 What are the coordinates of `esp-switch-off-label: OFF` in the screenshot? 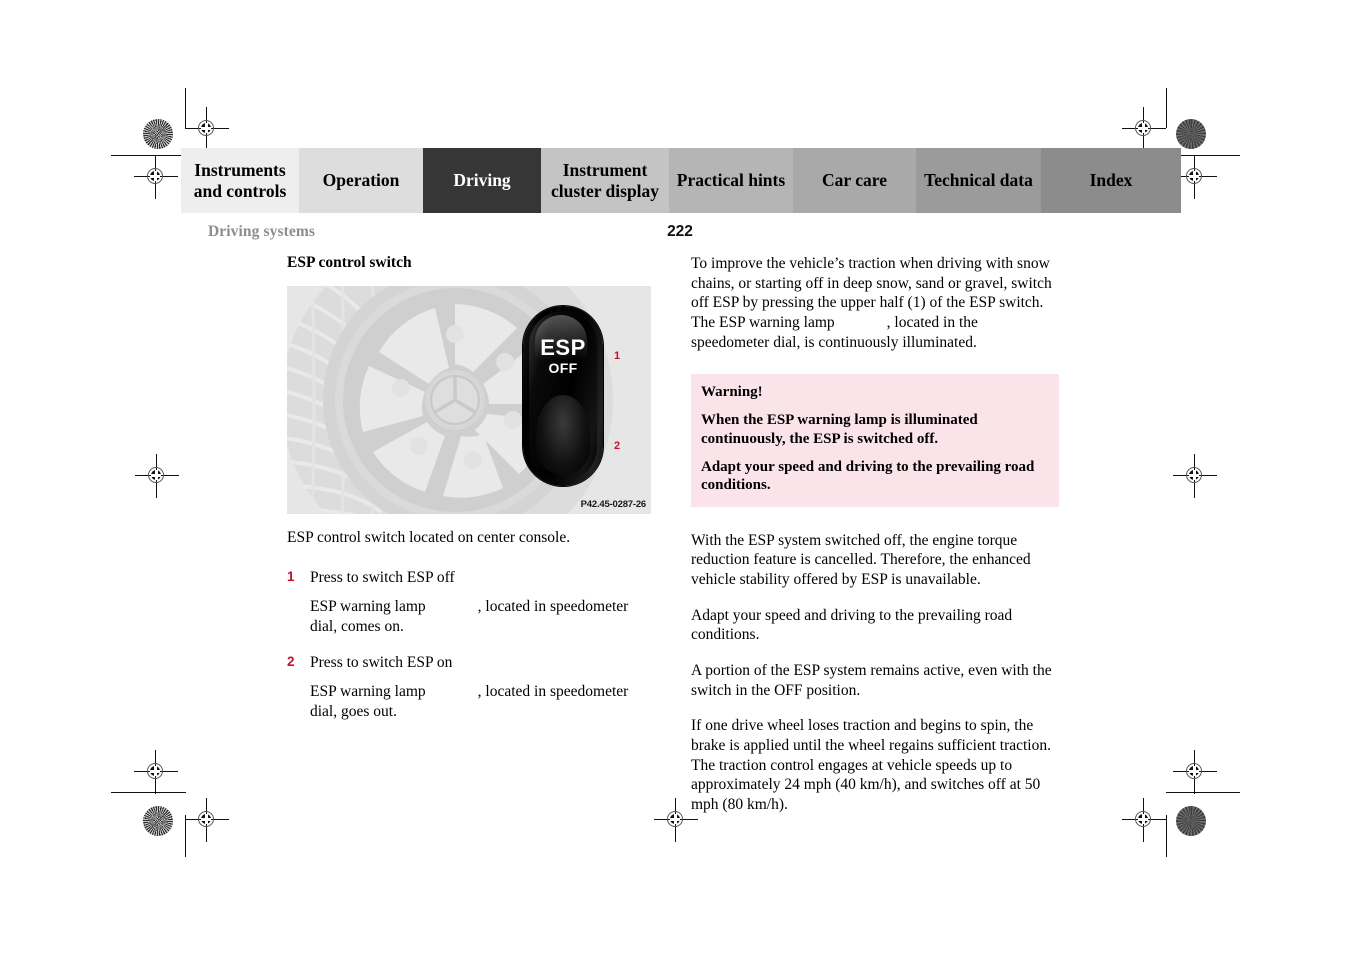 It's located at (563, 368).